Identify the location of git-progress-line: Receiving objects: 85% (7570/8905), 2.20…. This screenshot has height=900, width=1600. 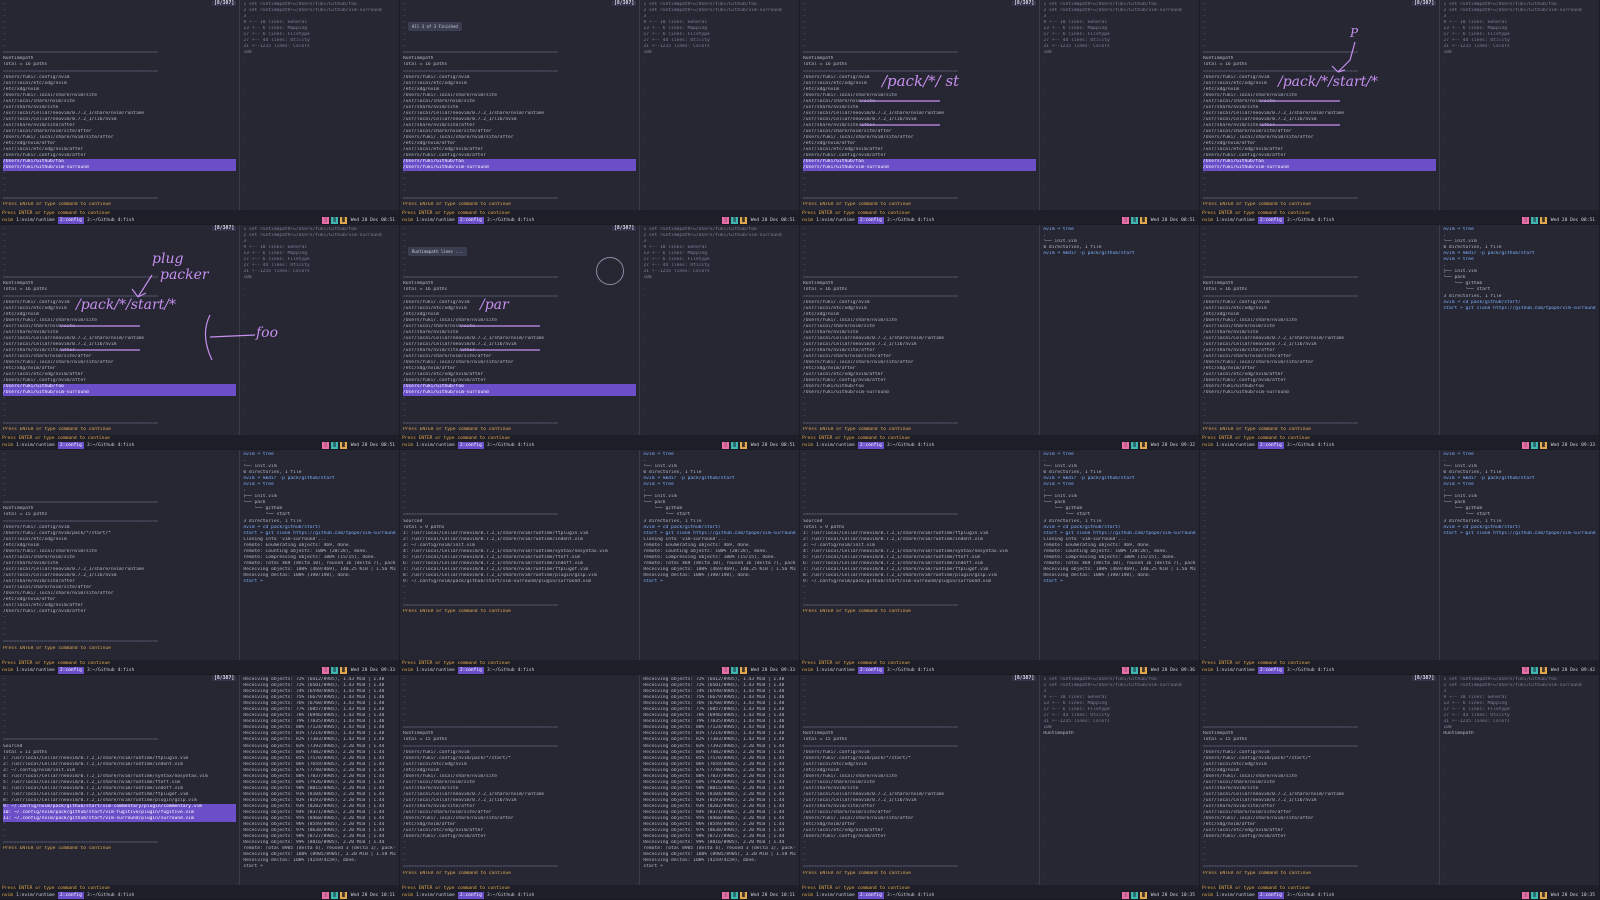
(314, 758).